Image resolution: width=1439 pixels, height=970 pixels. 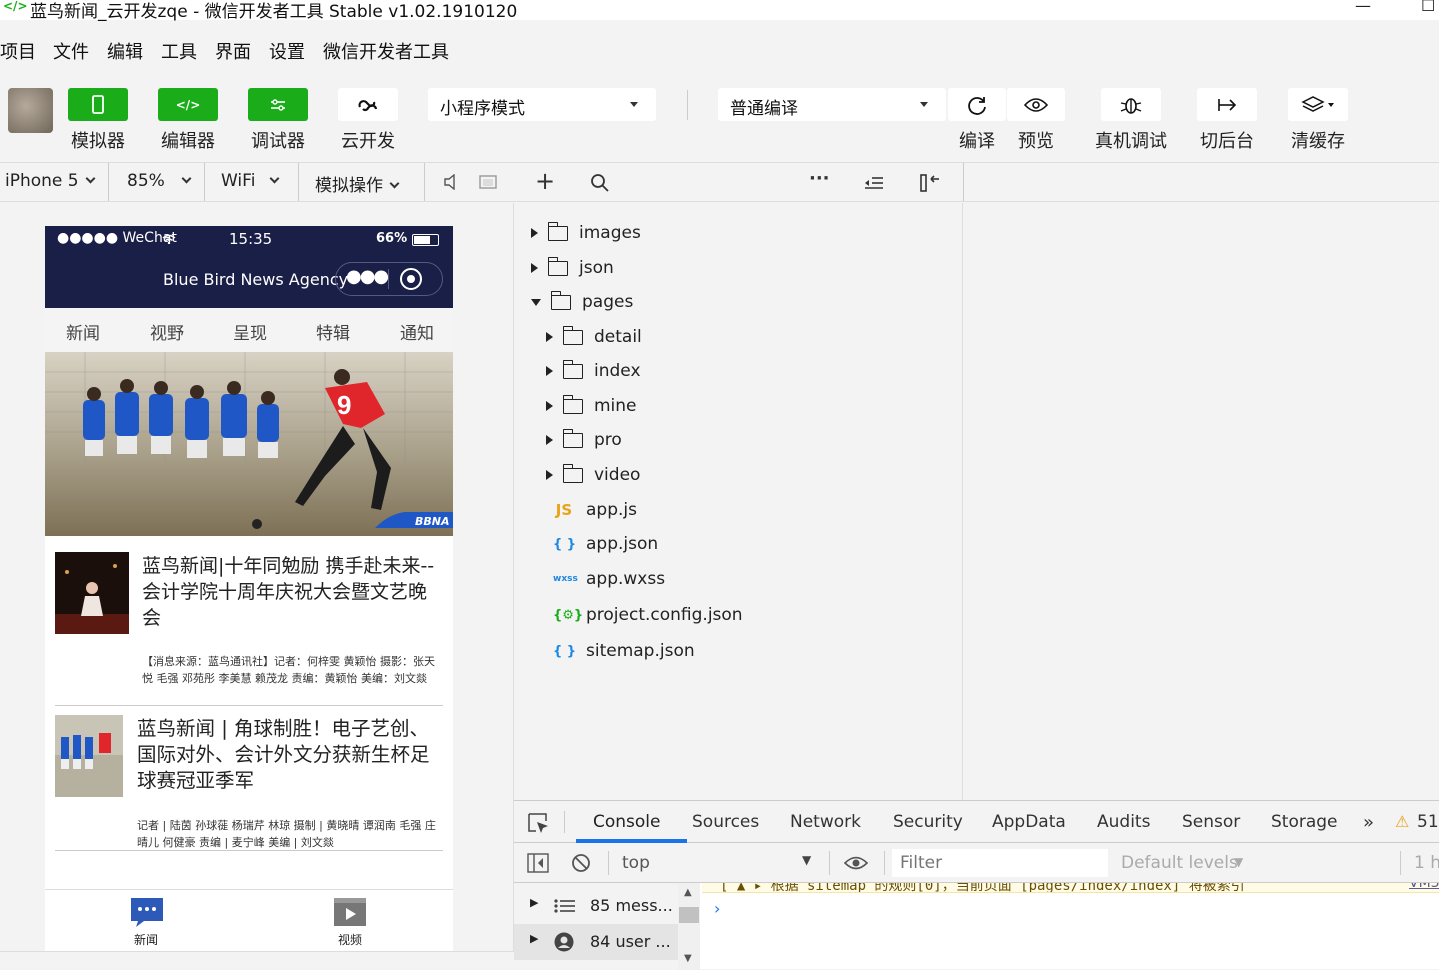 I want to click on detach-window-icon, so click(x=488, y=182).